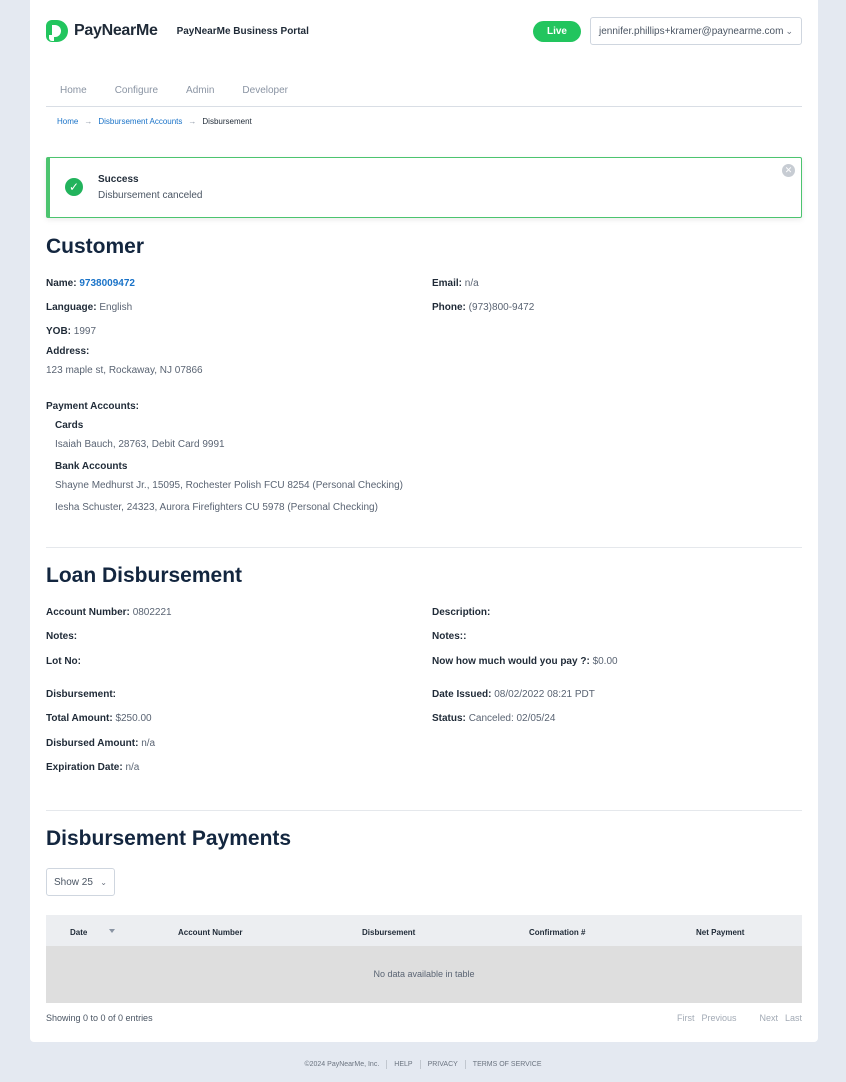  What do you see at coordinates (768, 1018) in the screenshot?
I see `pager-next: Next` at bounding box center [768, 1018].